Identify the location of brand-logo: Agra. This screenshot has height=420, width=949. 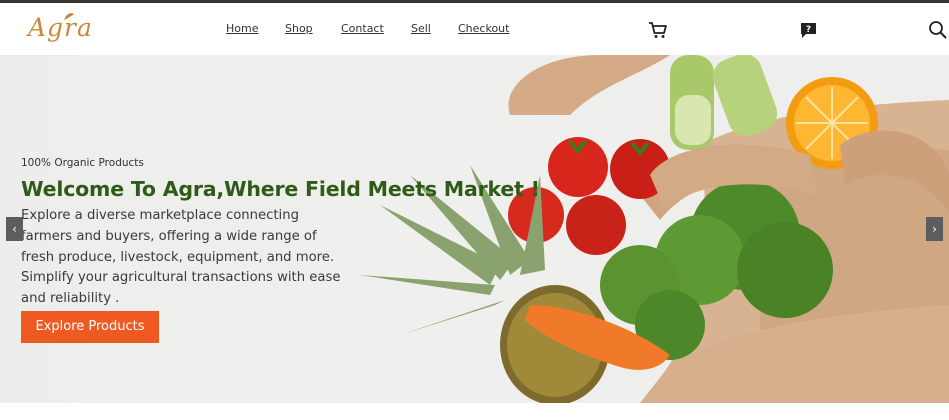
(70, 30).